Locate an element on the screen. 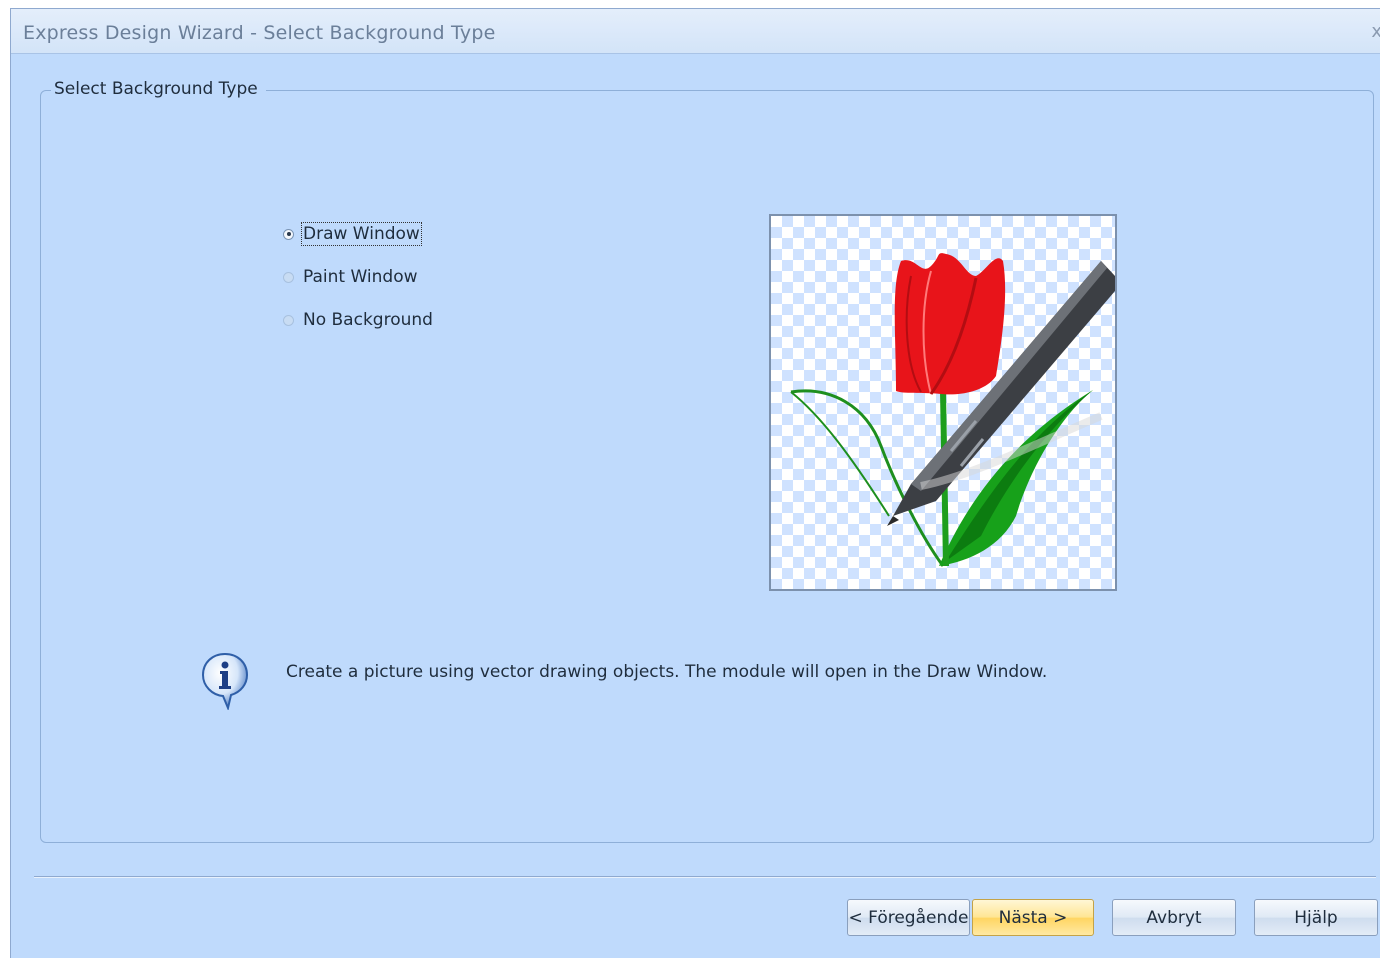 The height and width of the screenshot is (958, 1380). radio-no-background: No Background is located at coordinates (358, 320).